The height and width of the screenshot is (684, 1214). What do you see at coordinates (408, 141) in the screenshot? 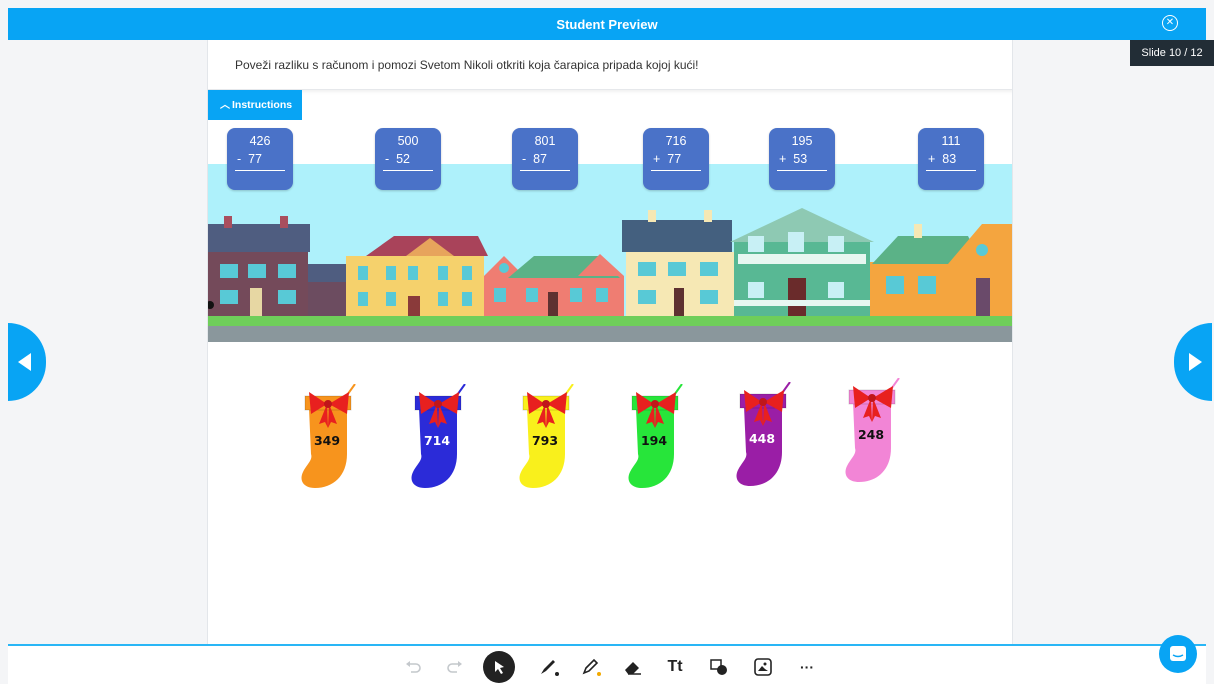
I see `math-card-top: 500` at bounding box center [408, 141].